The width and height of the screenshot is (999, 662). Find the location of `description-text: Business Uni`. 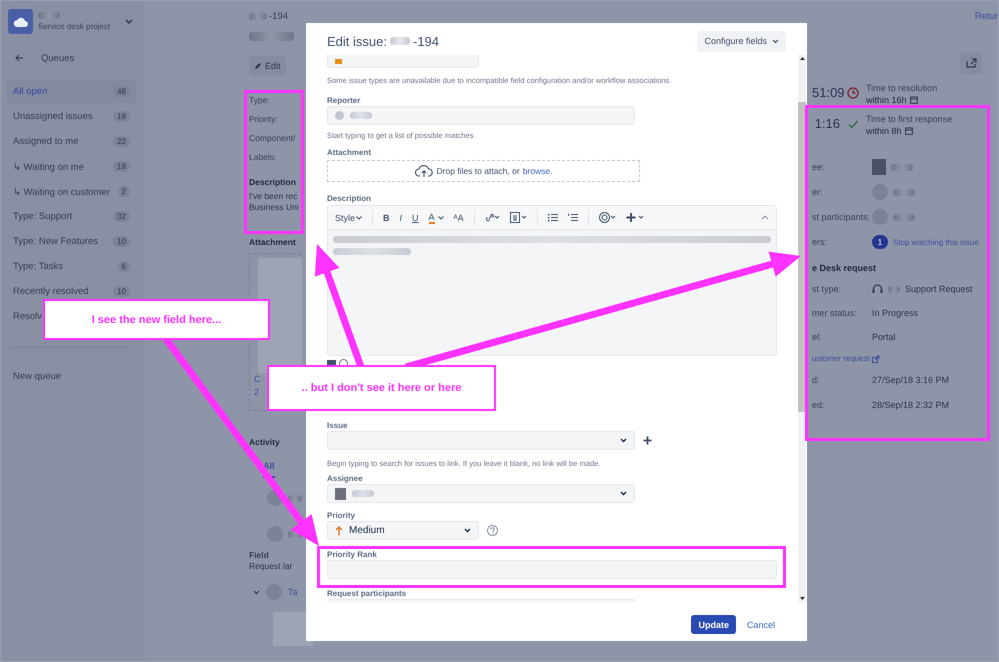

description-text: Business Uni is located at coordinates (274, 207).